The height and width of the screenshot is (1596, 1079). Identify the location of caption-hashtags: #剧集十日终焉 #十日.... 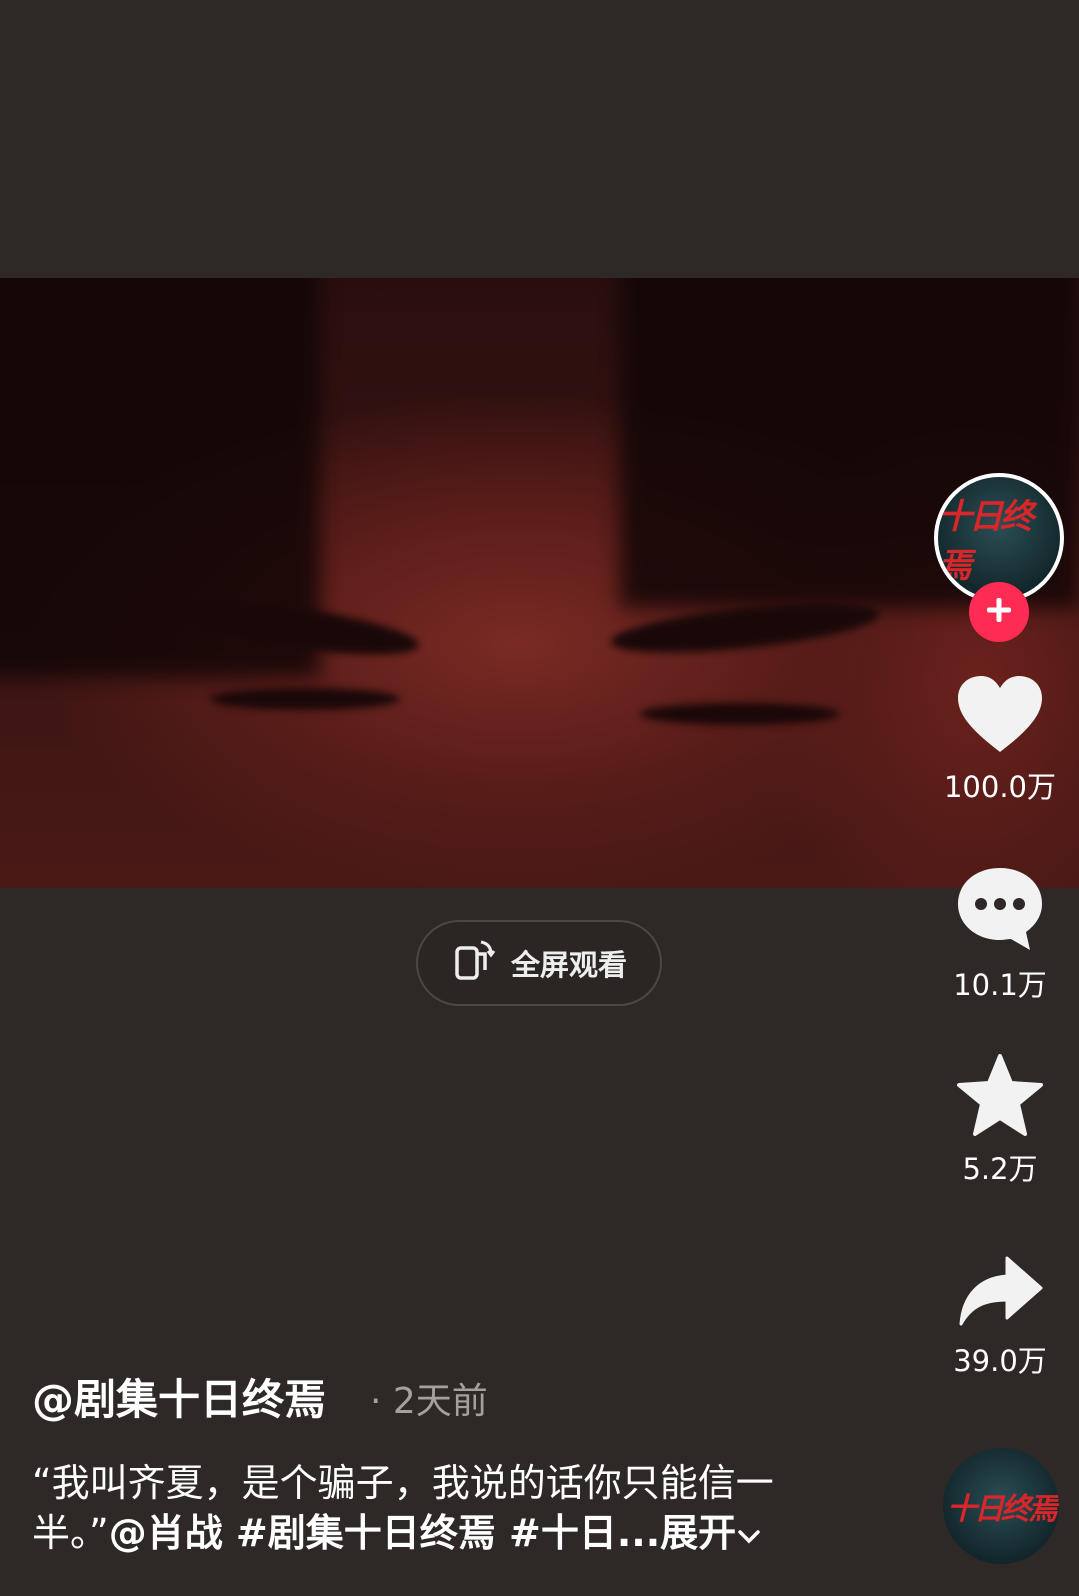
(441, 1533).